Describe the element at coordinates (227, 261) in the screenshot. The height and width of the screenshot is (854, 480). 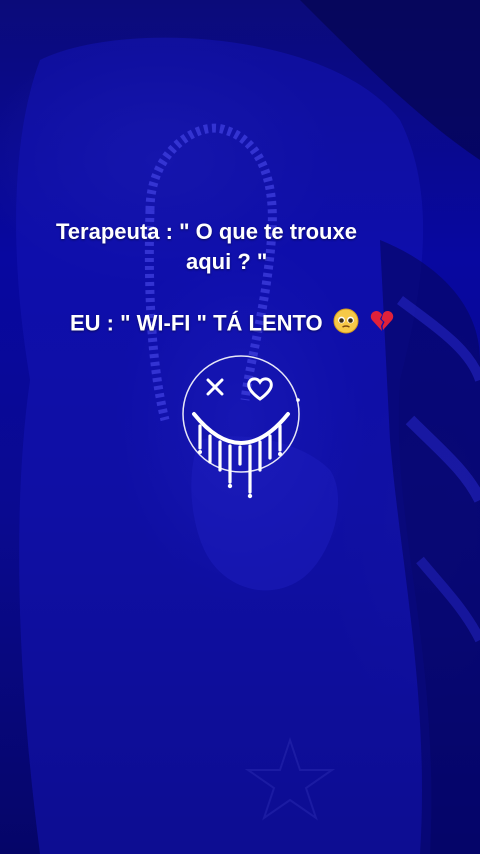
I see `caption-line-2: aqui ? "` at that location.